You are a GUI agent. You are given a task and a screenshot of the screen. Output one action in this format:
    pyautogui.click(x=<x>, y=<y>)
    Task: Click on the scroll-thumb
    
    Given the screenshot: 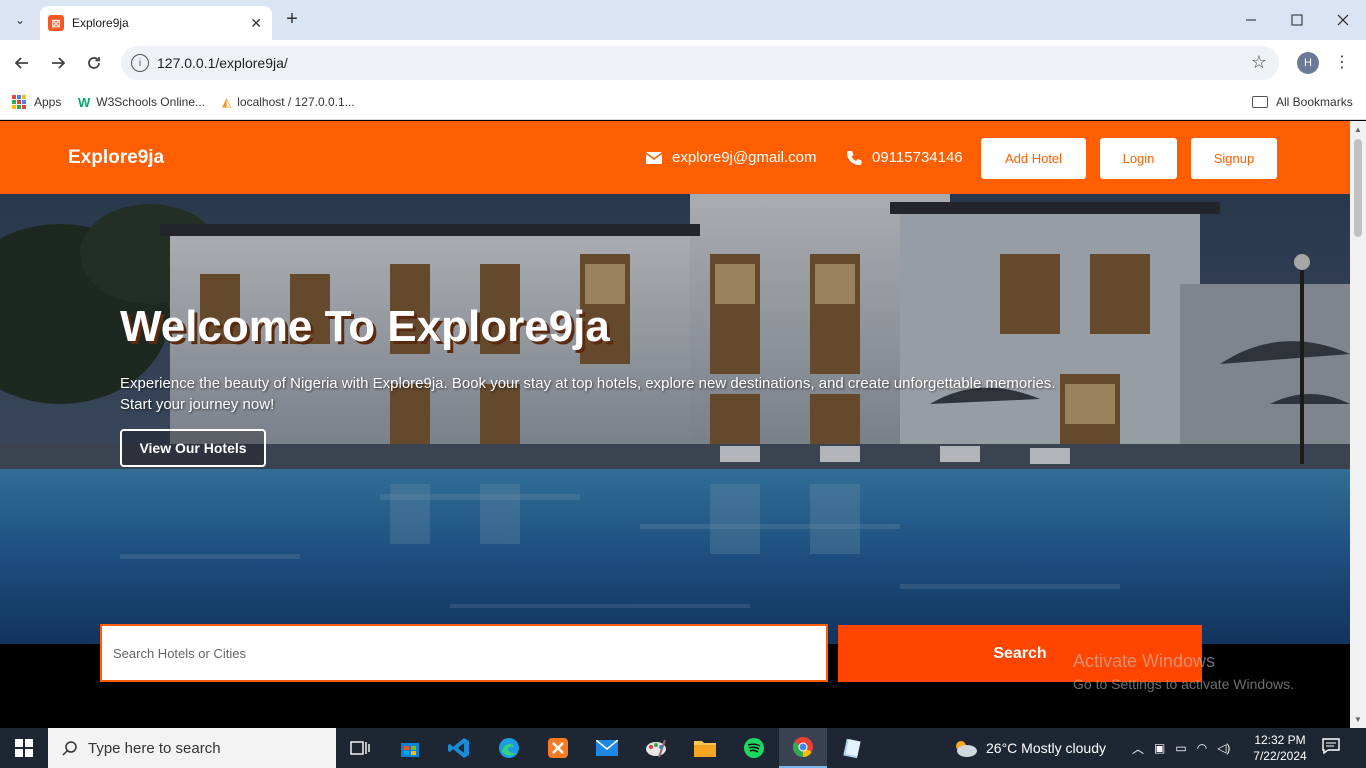 What is the action you would take?
    pyautogui.click(x=1358, y=188)
    